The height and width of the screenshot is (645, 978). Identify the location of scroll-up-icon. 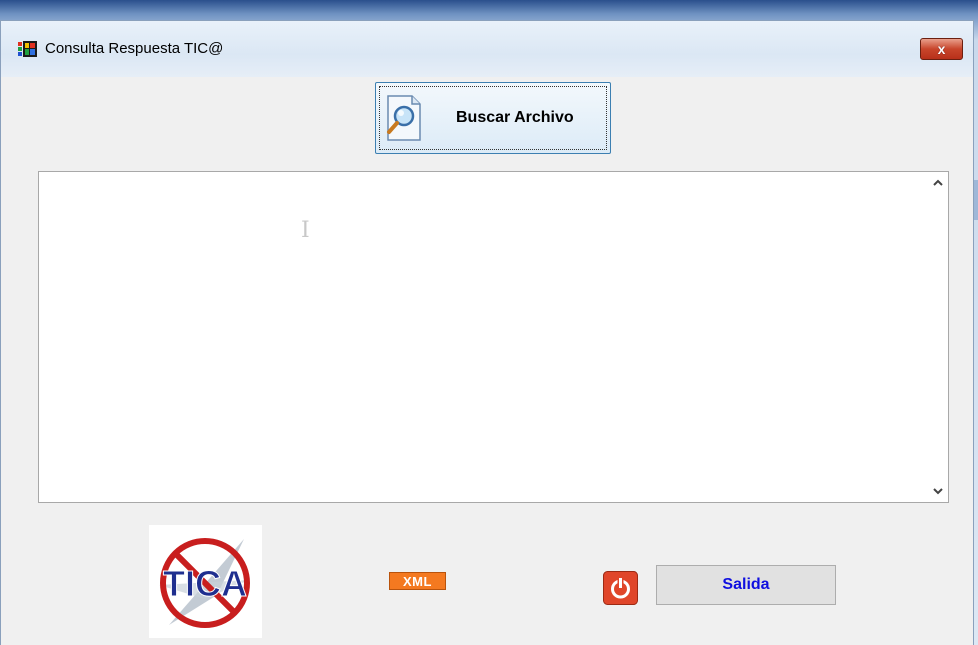
(938, 183).